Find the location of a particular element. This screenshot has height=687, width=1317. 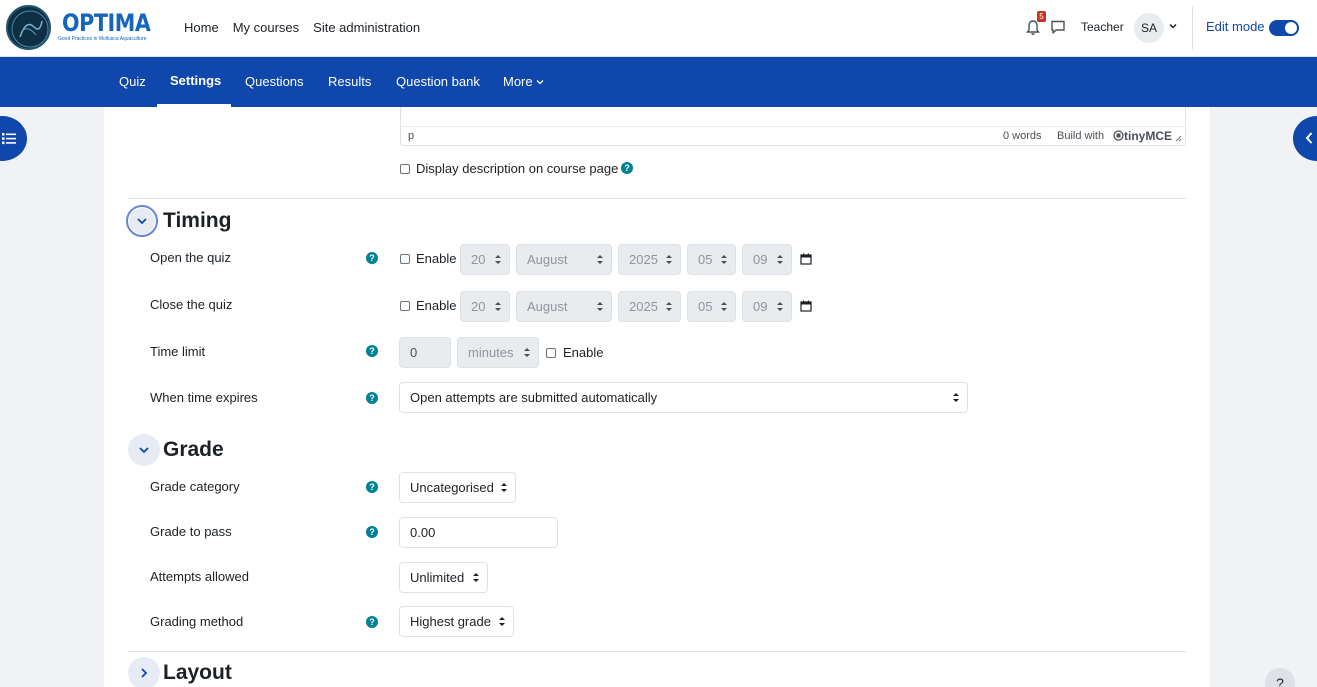

time-limit-unit-select: minutes is located at coordinates (498, 352).